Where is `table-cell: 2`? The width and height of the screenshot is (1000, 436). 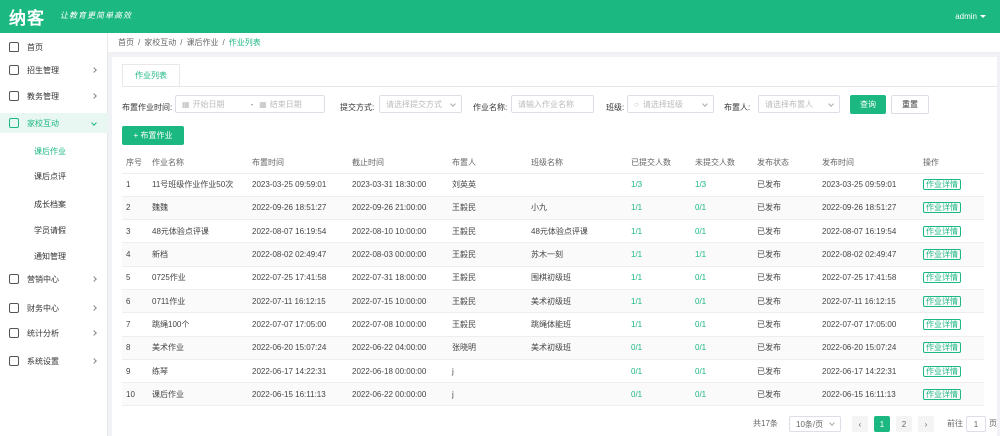 table-cell: 2 is located at coordinates (135, 208).